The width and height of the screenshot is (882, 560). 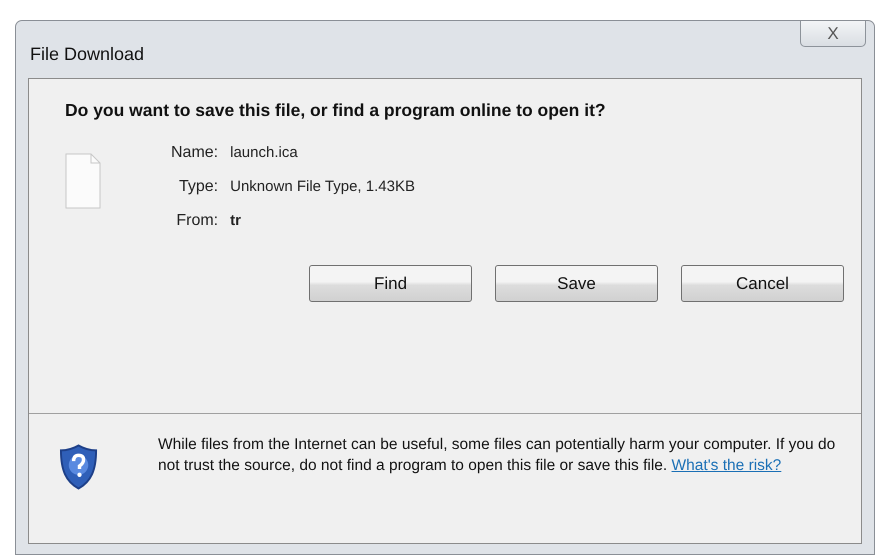 I want to click on file-icon, so click(x=83, y=181).